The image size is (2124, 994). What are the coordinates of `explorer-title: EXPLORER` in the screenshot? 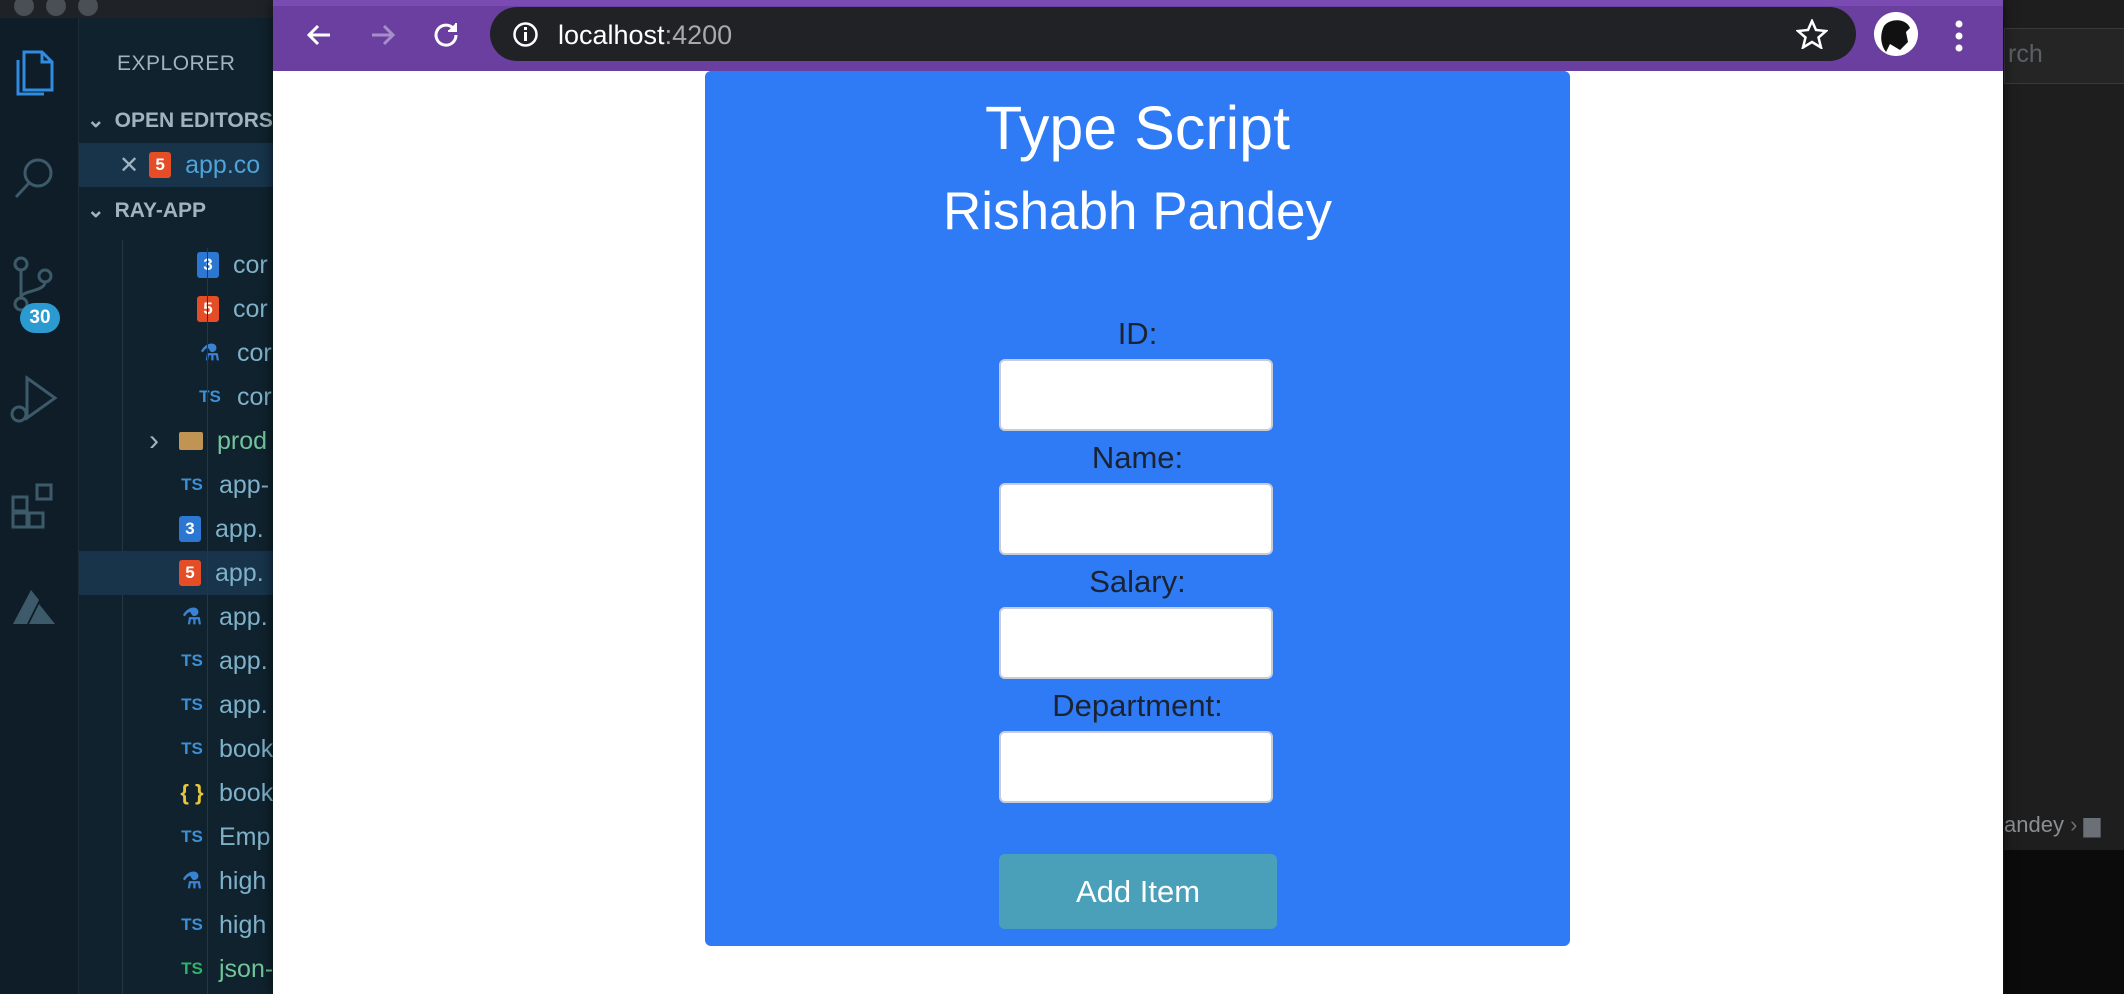 It's located at (176, 63).